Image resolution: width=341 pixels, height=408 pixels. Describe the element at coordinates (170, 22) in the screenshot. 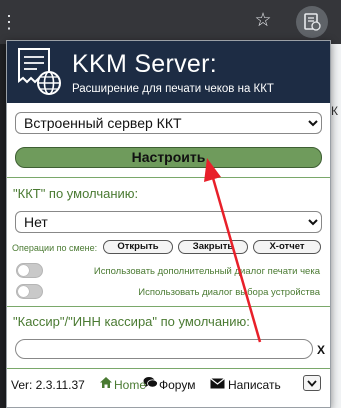

I see `browser-toolbar: ⋮ ☆` at that location.